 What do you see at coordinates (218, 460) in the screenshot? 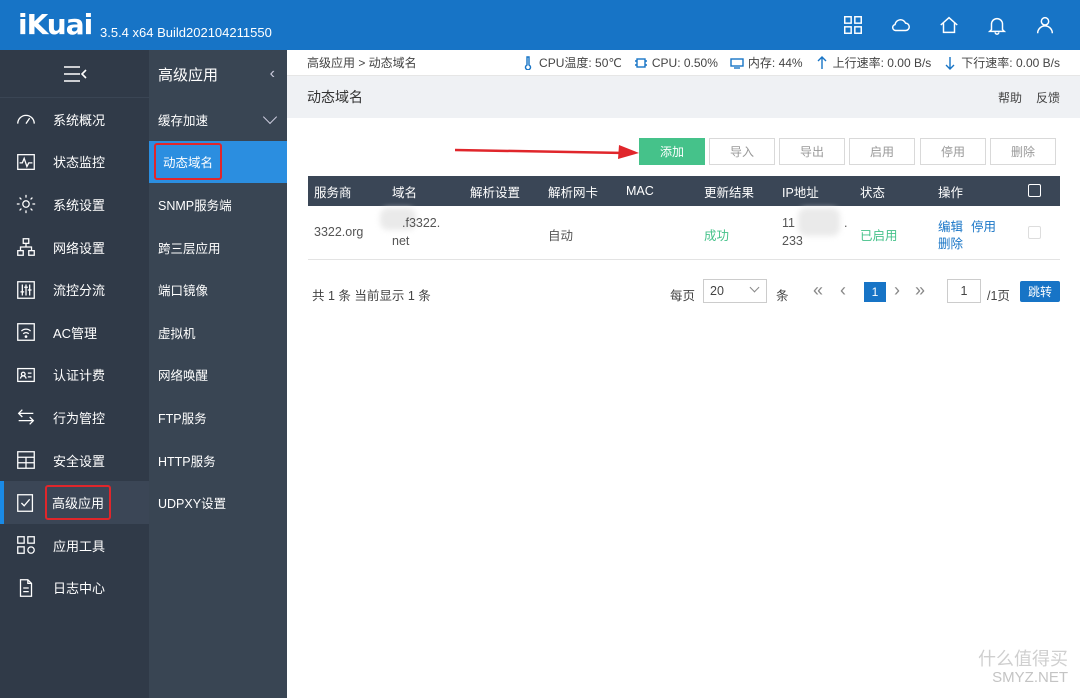
I see `subnav-item-http: HTTP服务` at bounding box center [218, 460].